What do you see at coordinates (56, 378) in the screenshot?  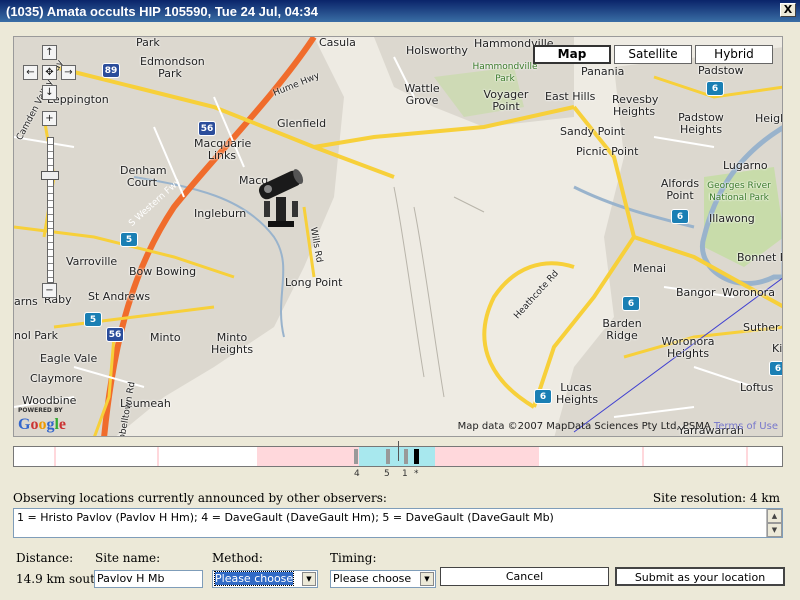 I see `map-label: Claymore` at bounding box center [56, 378].